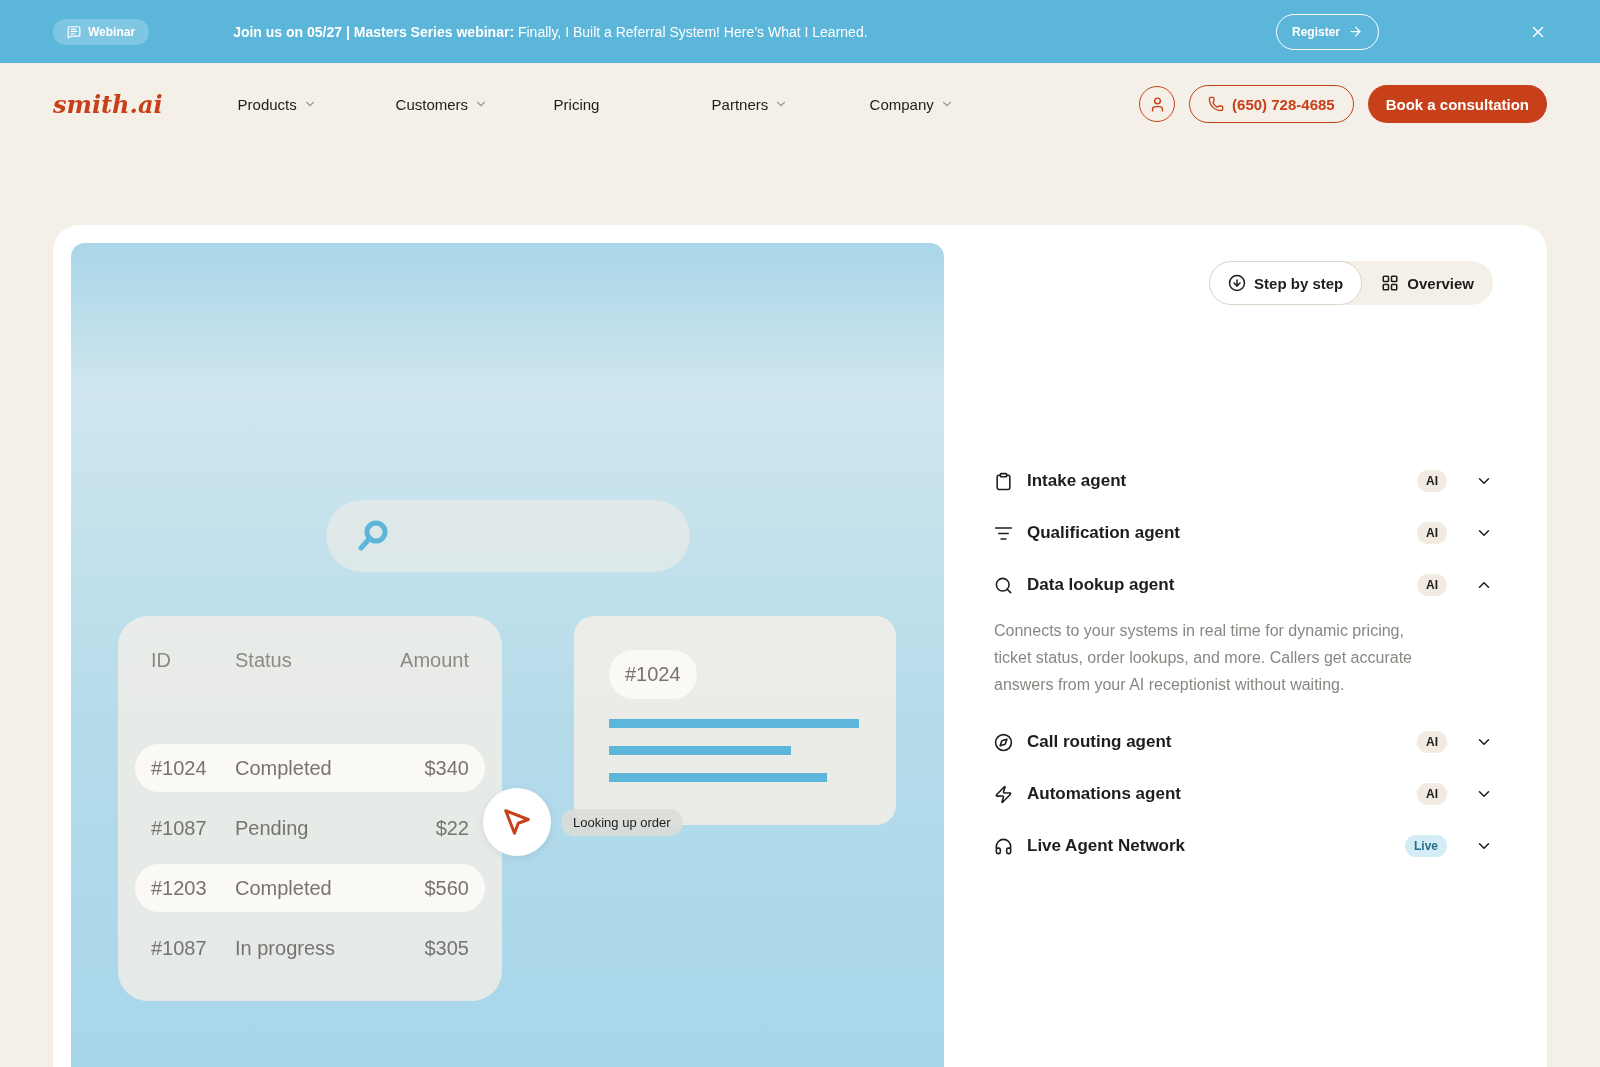  What do you see at coordinates (1003, 742) in the screenshot?
I see `compass-icon` at bounding box center [1003, 742].